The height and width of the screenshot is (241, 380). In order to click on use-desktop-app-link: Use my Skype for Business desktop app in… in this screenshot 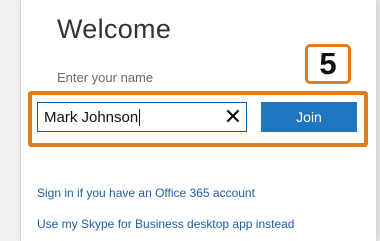, I will do `click(165, 224)`.